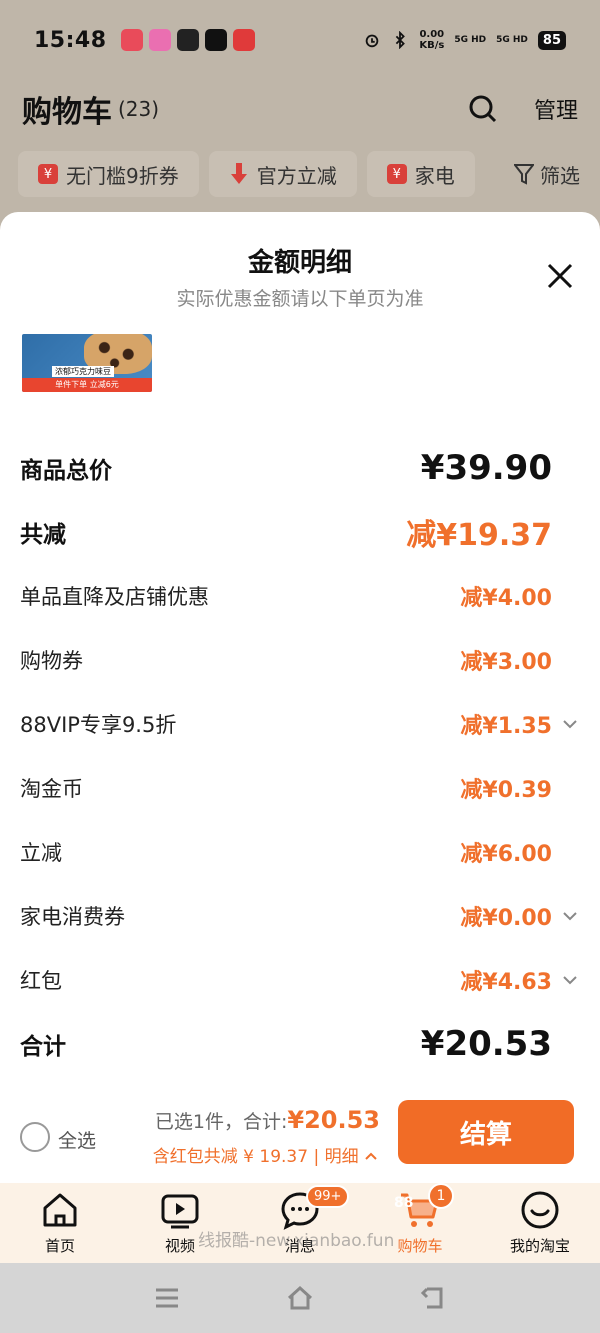 The width and height of the screenshot is (600, 1333). Describe the element at coordinates (560, 175) in the screenshot. I see `filter-label: 筛选` at that location.